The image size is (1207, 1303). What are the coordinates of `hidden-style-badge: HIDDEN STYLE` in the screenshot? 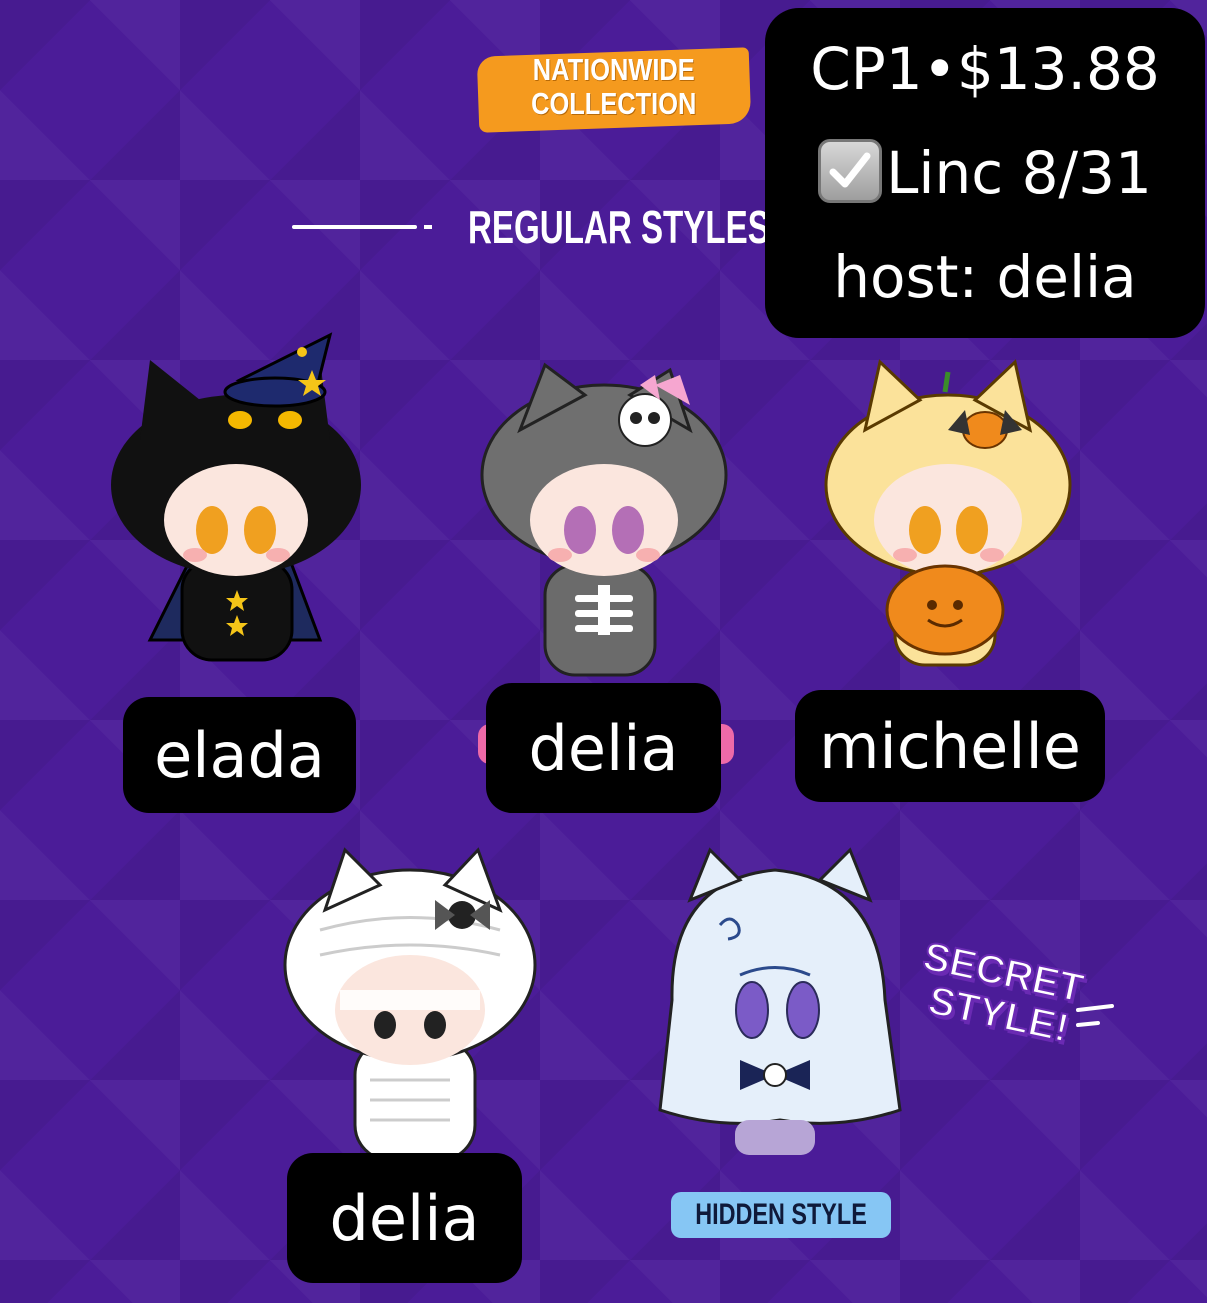 It's located at (781, 1215).